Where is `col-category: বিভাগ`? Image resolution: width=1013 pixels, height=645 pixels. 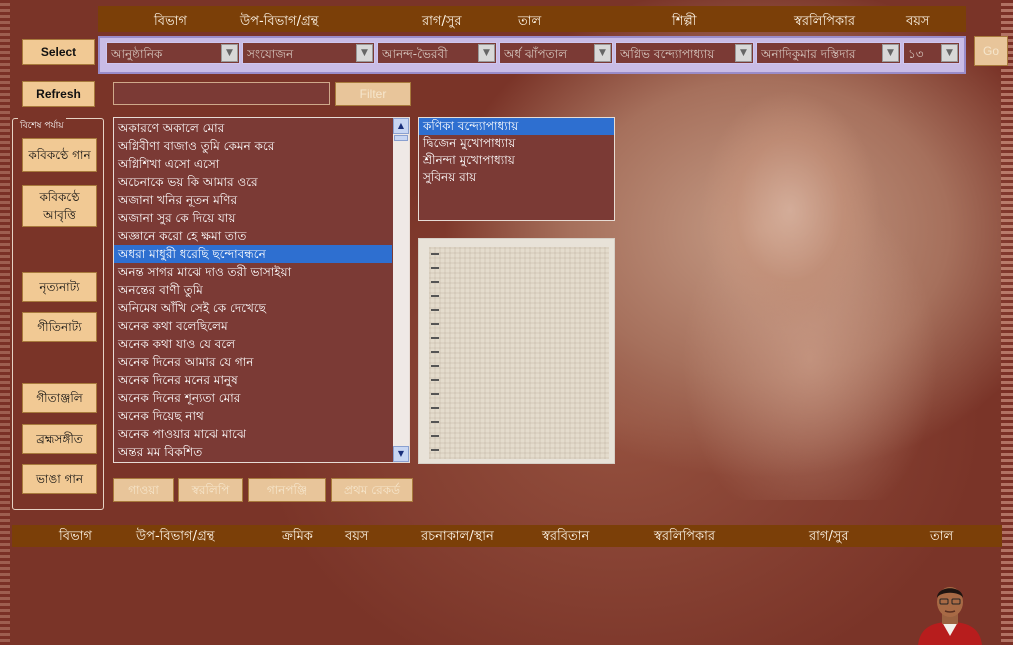 col-category: বিভাগ is located at coordinates (75, 536).